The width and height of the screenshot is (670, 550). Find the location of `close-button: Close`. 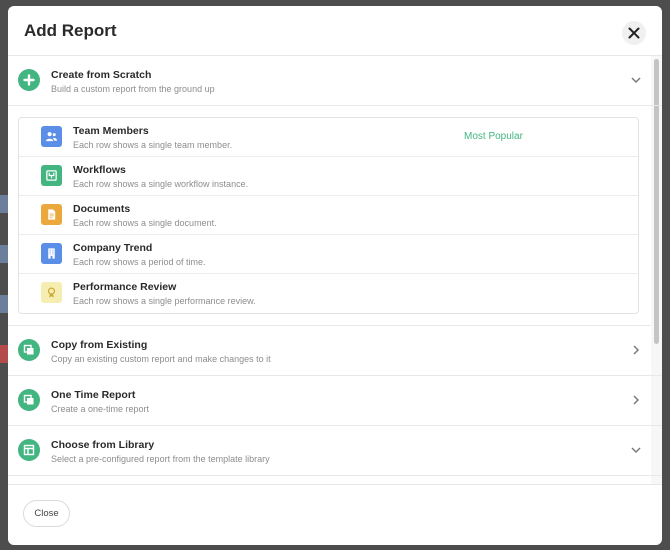

close-button: Close is located at coordinates (46, 513).